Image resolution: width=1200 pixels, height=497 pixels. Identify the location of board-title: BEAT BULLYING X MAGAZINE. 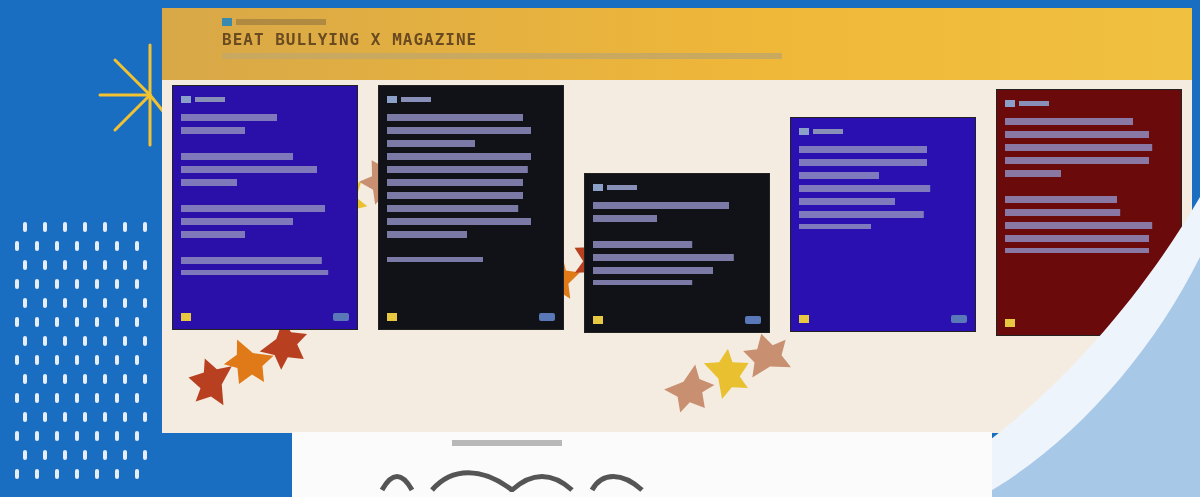
(350, 39).